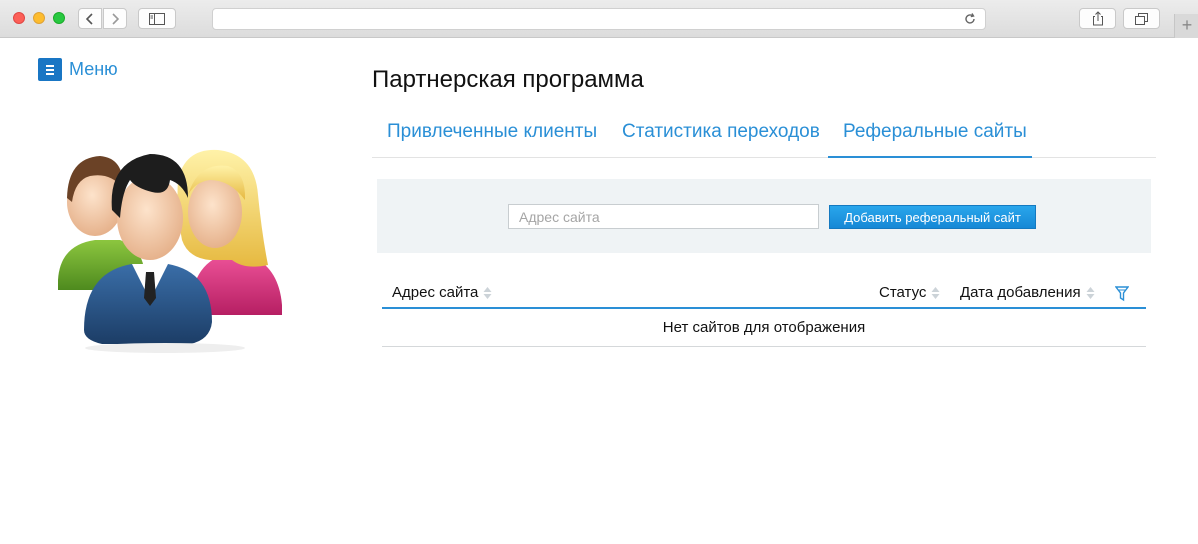 This screenshot has width=1198, height=544. What do you see at coordinates (932, 217) in the screenshot?
I see `add-referral-site-button: Добавить реферальный сайт` at bounding box center [932, 217].